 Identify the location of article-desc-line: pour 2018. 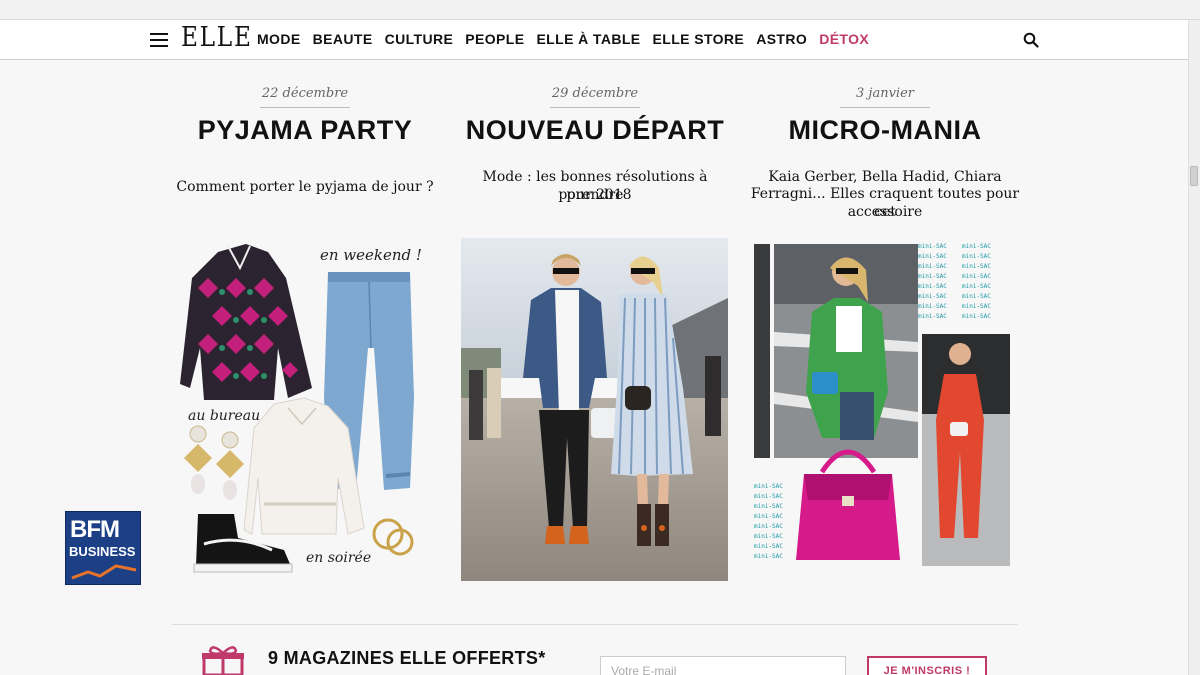
(595, 195).